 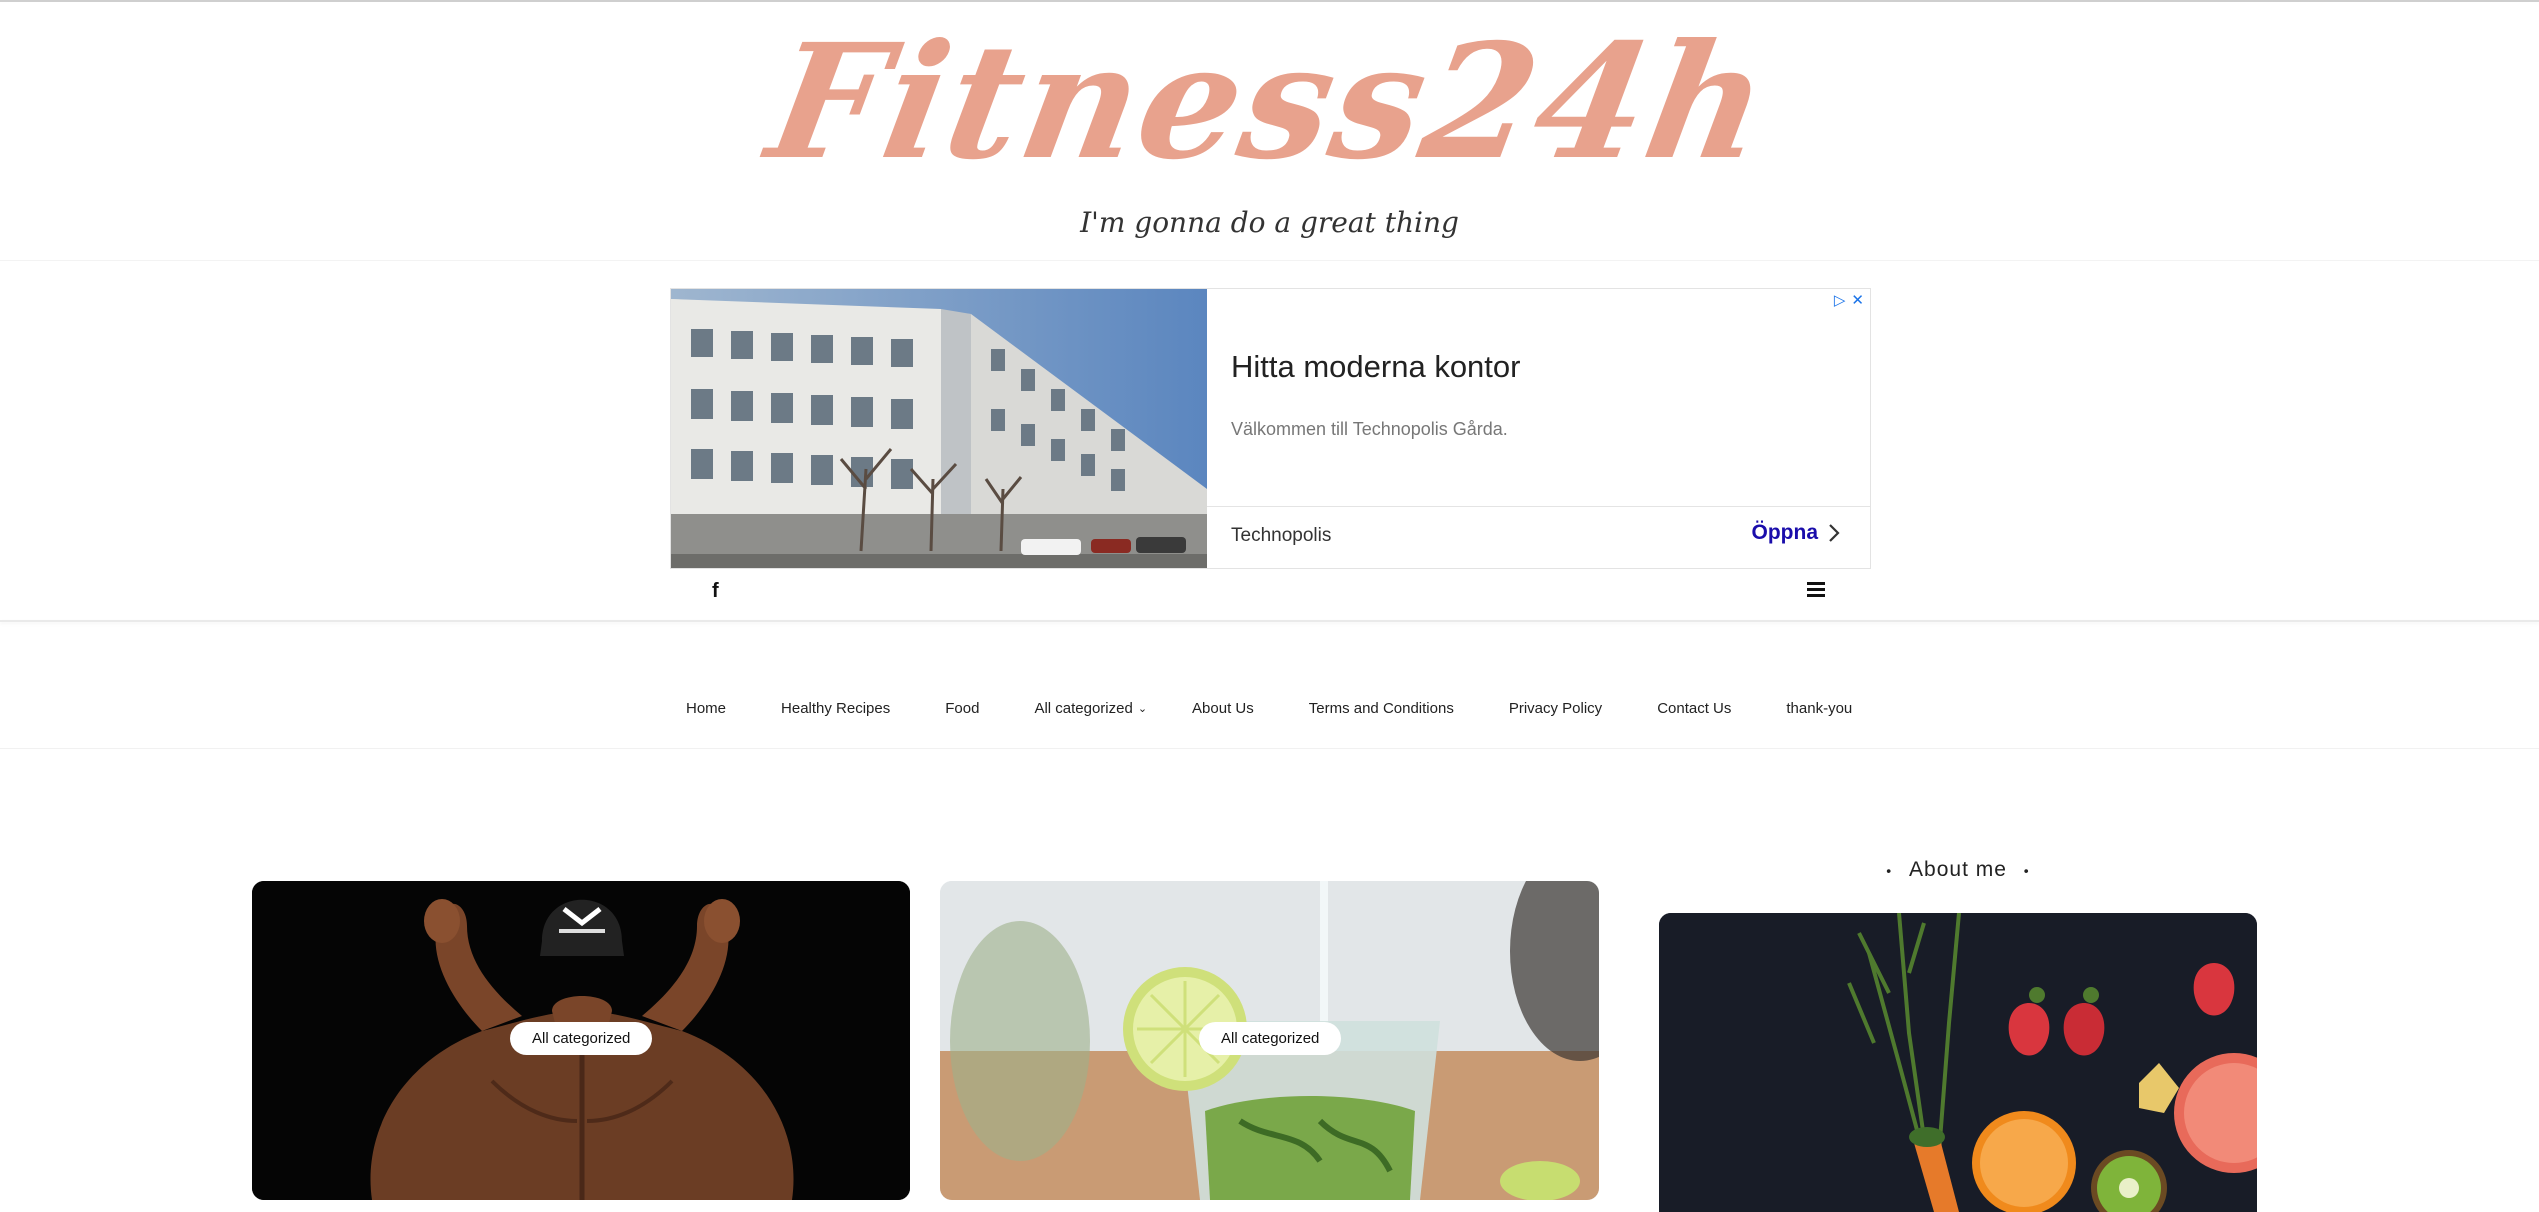 I want to click on ad-image-office-building, so click(x=939, y=428).